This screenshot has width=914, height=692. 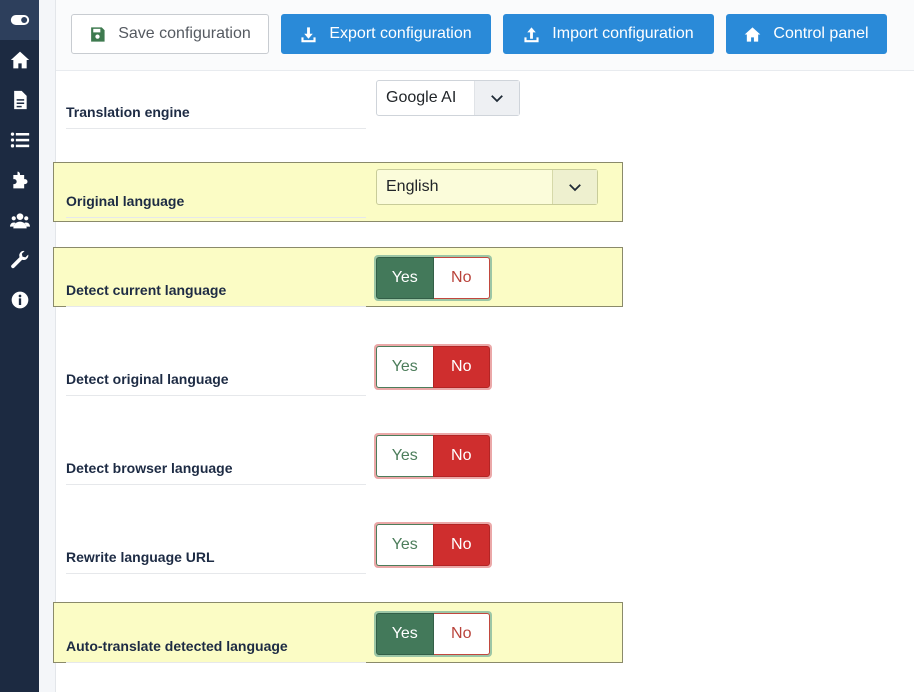 What do you see at coordinates (146, 290) in the screenshot?
I see `setting-label: Detect current language` at bounding box center [146, 290].